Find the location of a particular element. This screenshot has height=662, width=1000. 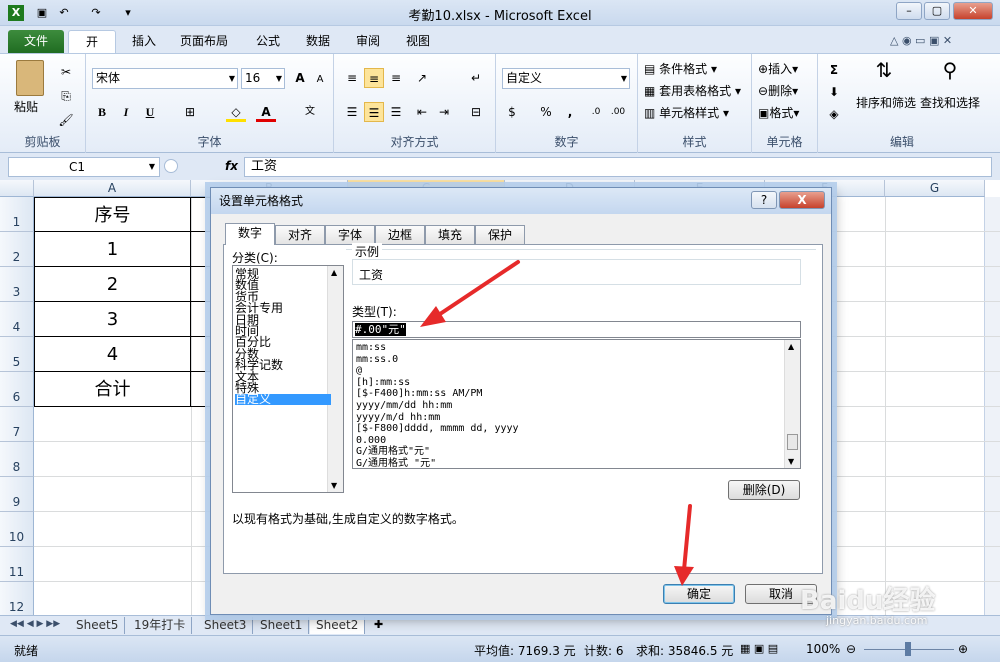

annotation-arrows is located at coordinates (557, 423).